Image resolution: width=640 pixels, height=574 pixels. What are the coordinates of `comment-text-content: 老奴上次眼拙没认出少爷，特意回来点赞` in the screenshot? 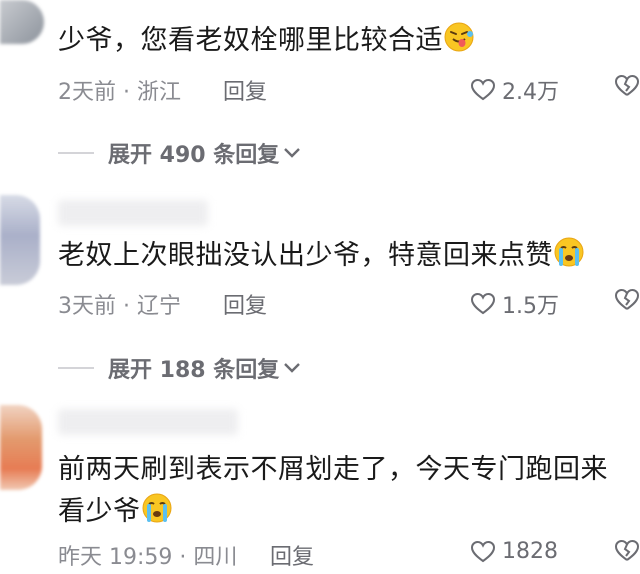 It's located at (305, 255).